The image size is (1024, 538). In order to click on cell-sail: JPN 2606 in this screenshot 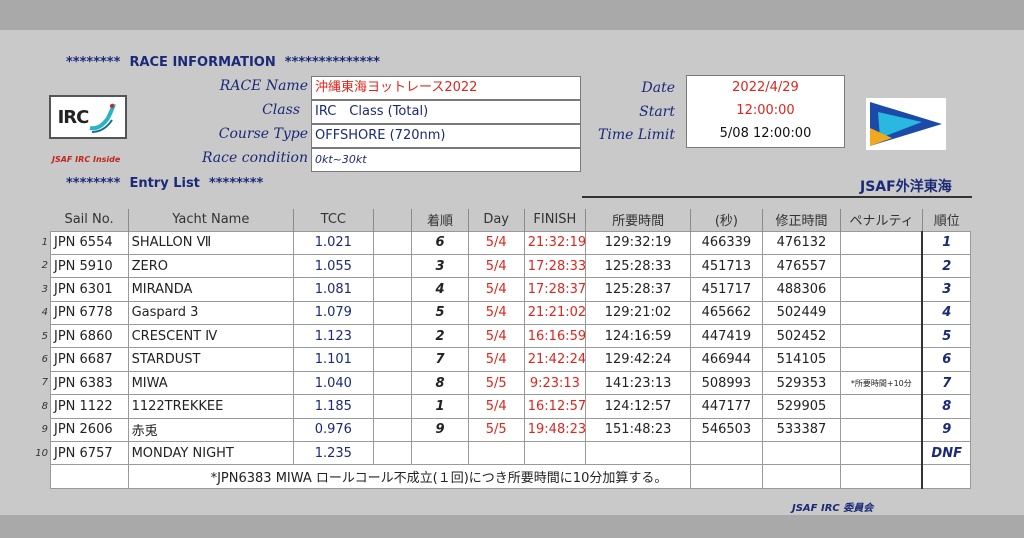, I will do `click(89, 430)`.